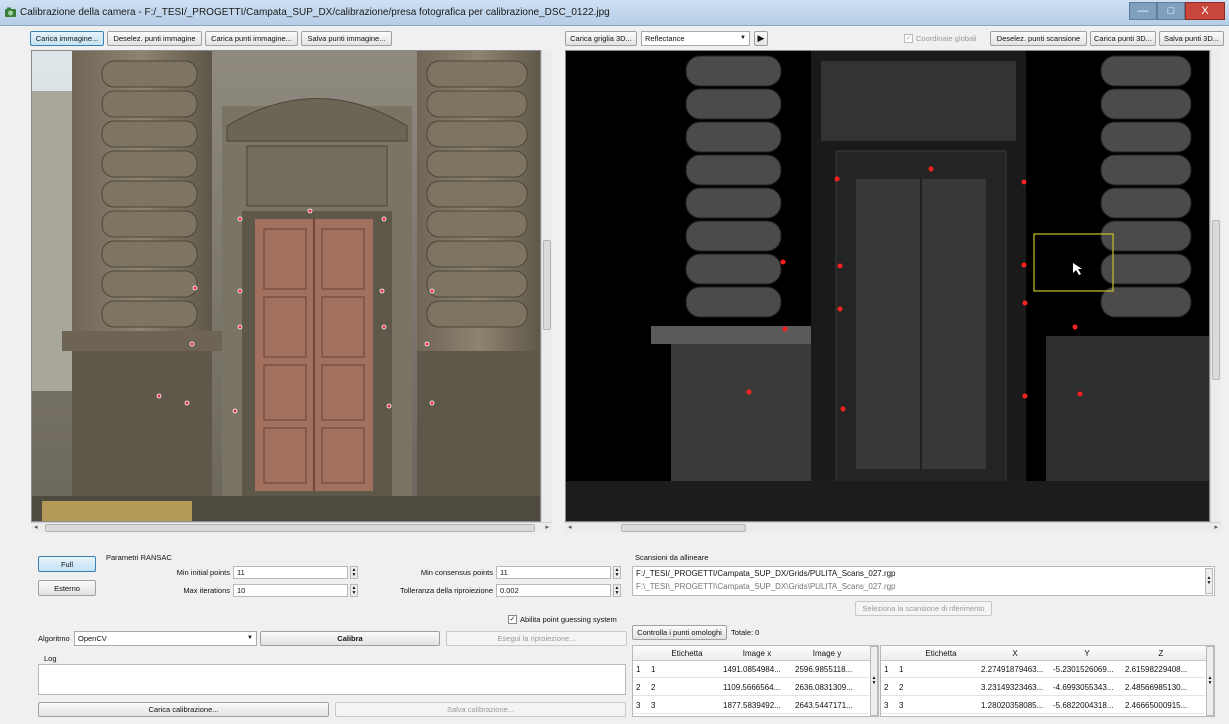  What do you see at coordinates (568, 619) in the screenshot?
I see `guessing-system-label: Abilita point guessing system` at bounding box center [568, 619].